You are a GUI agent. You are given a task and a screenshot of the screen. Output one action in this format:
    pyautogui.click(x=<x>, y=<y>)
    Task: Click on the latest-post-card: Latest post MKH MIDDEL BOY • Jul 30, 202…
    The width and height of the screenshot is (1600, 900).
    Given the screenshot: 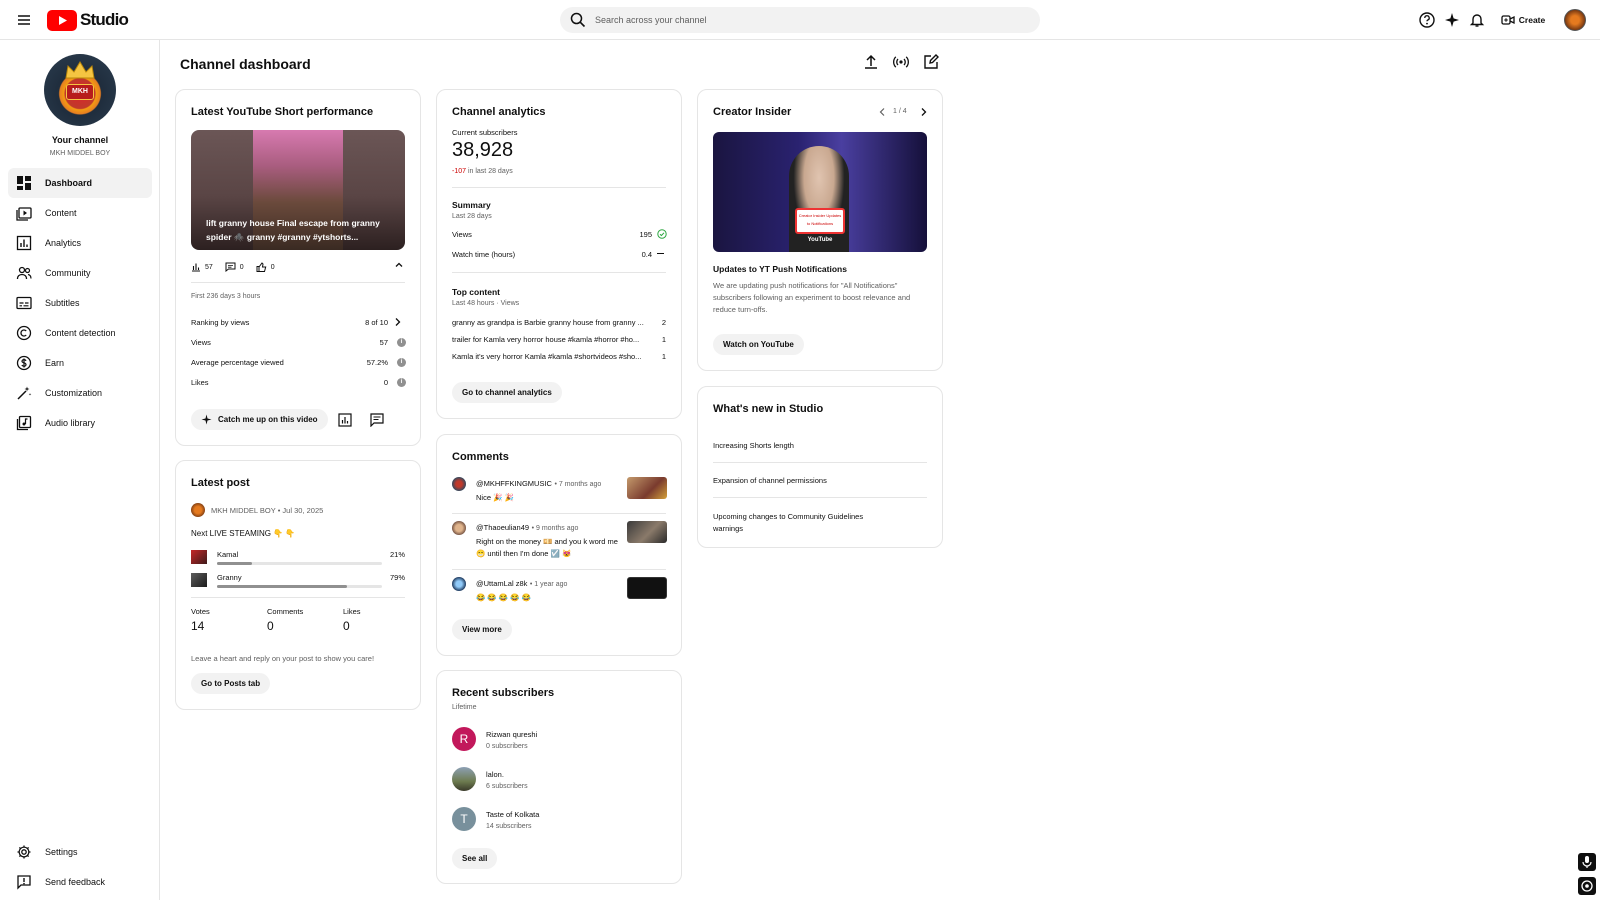 What is the action you would take?
    pyautogui.click(x=298, y=585)
    